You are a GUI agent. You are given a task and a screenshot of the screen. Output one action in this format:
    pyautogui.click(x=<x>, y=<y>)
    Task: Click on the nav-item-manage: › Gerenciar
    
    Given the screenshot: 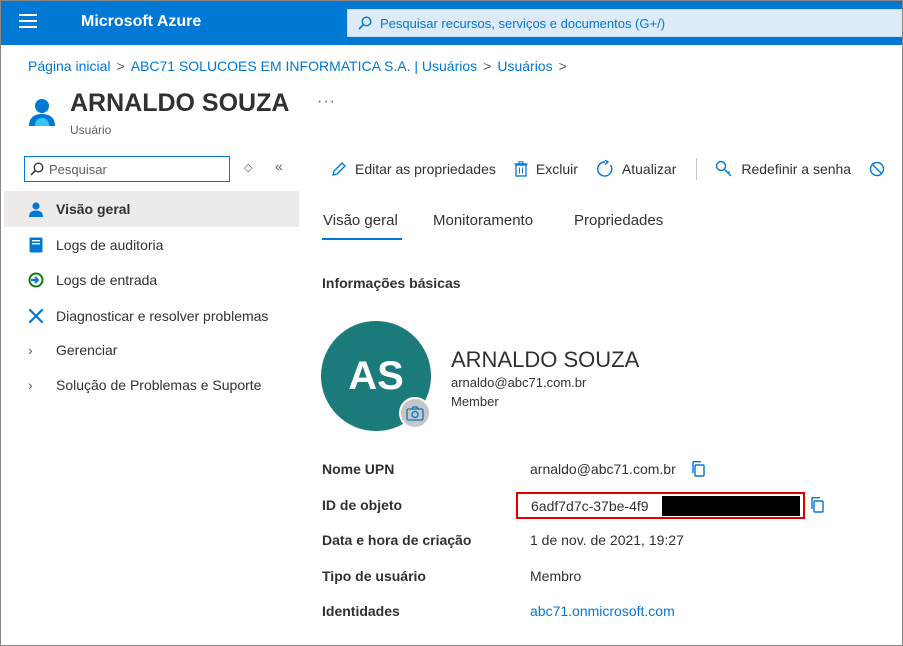 What is the action you would take?
    pyautogui.click(x=151, y=350)
    